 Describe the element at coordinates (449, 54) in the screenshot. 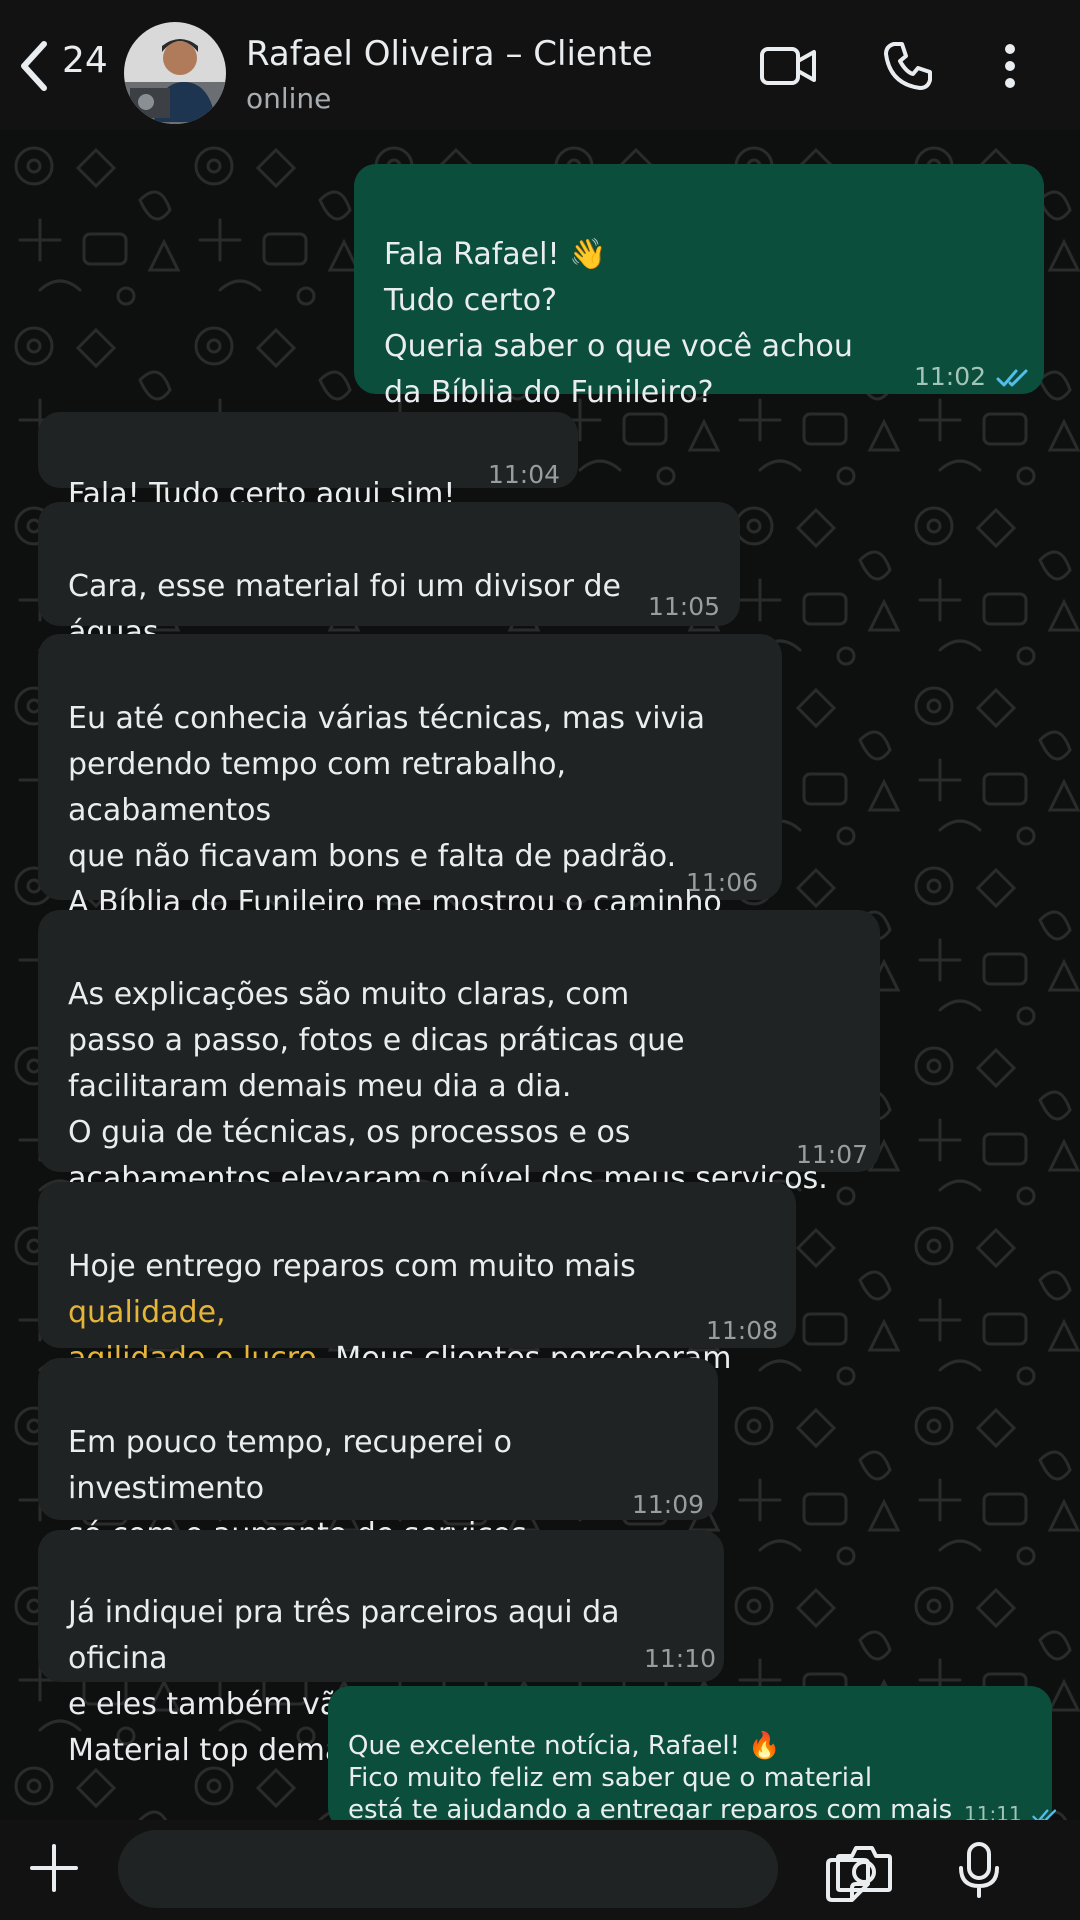

I see `contact-name: Rafael Oliveira – Cliente` at that location.